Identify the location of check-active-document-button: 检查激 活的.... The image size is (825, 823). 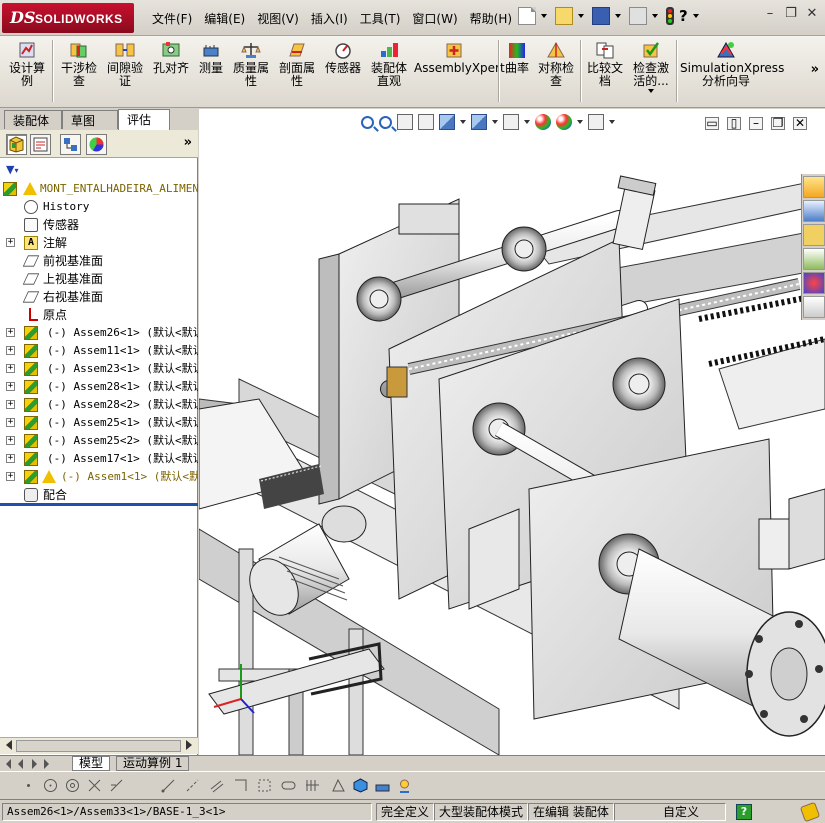
(651, 66).